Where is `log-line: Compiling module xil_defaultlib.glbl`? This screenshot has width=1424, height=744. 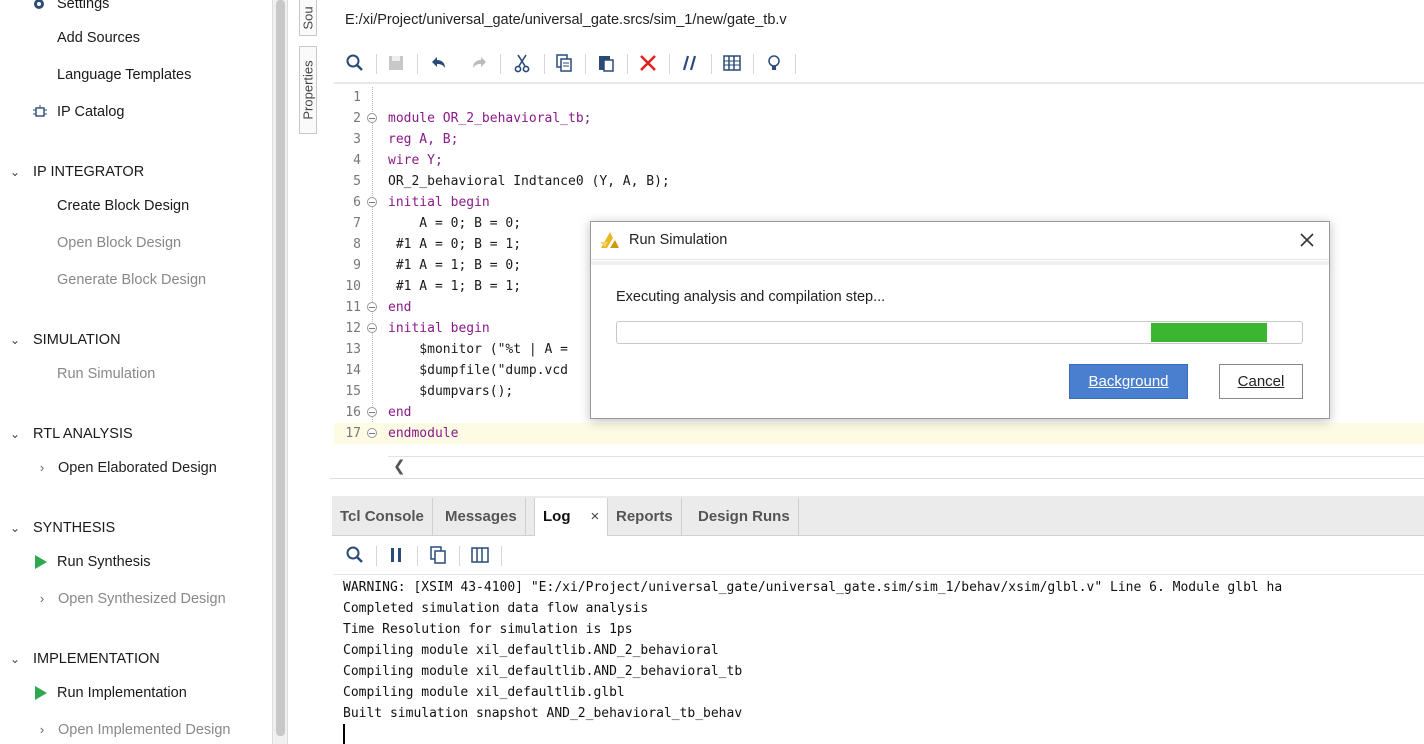 log-line: Compiling module xil_defaultlib.glbl is located at coordinates (484, 692).